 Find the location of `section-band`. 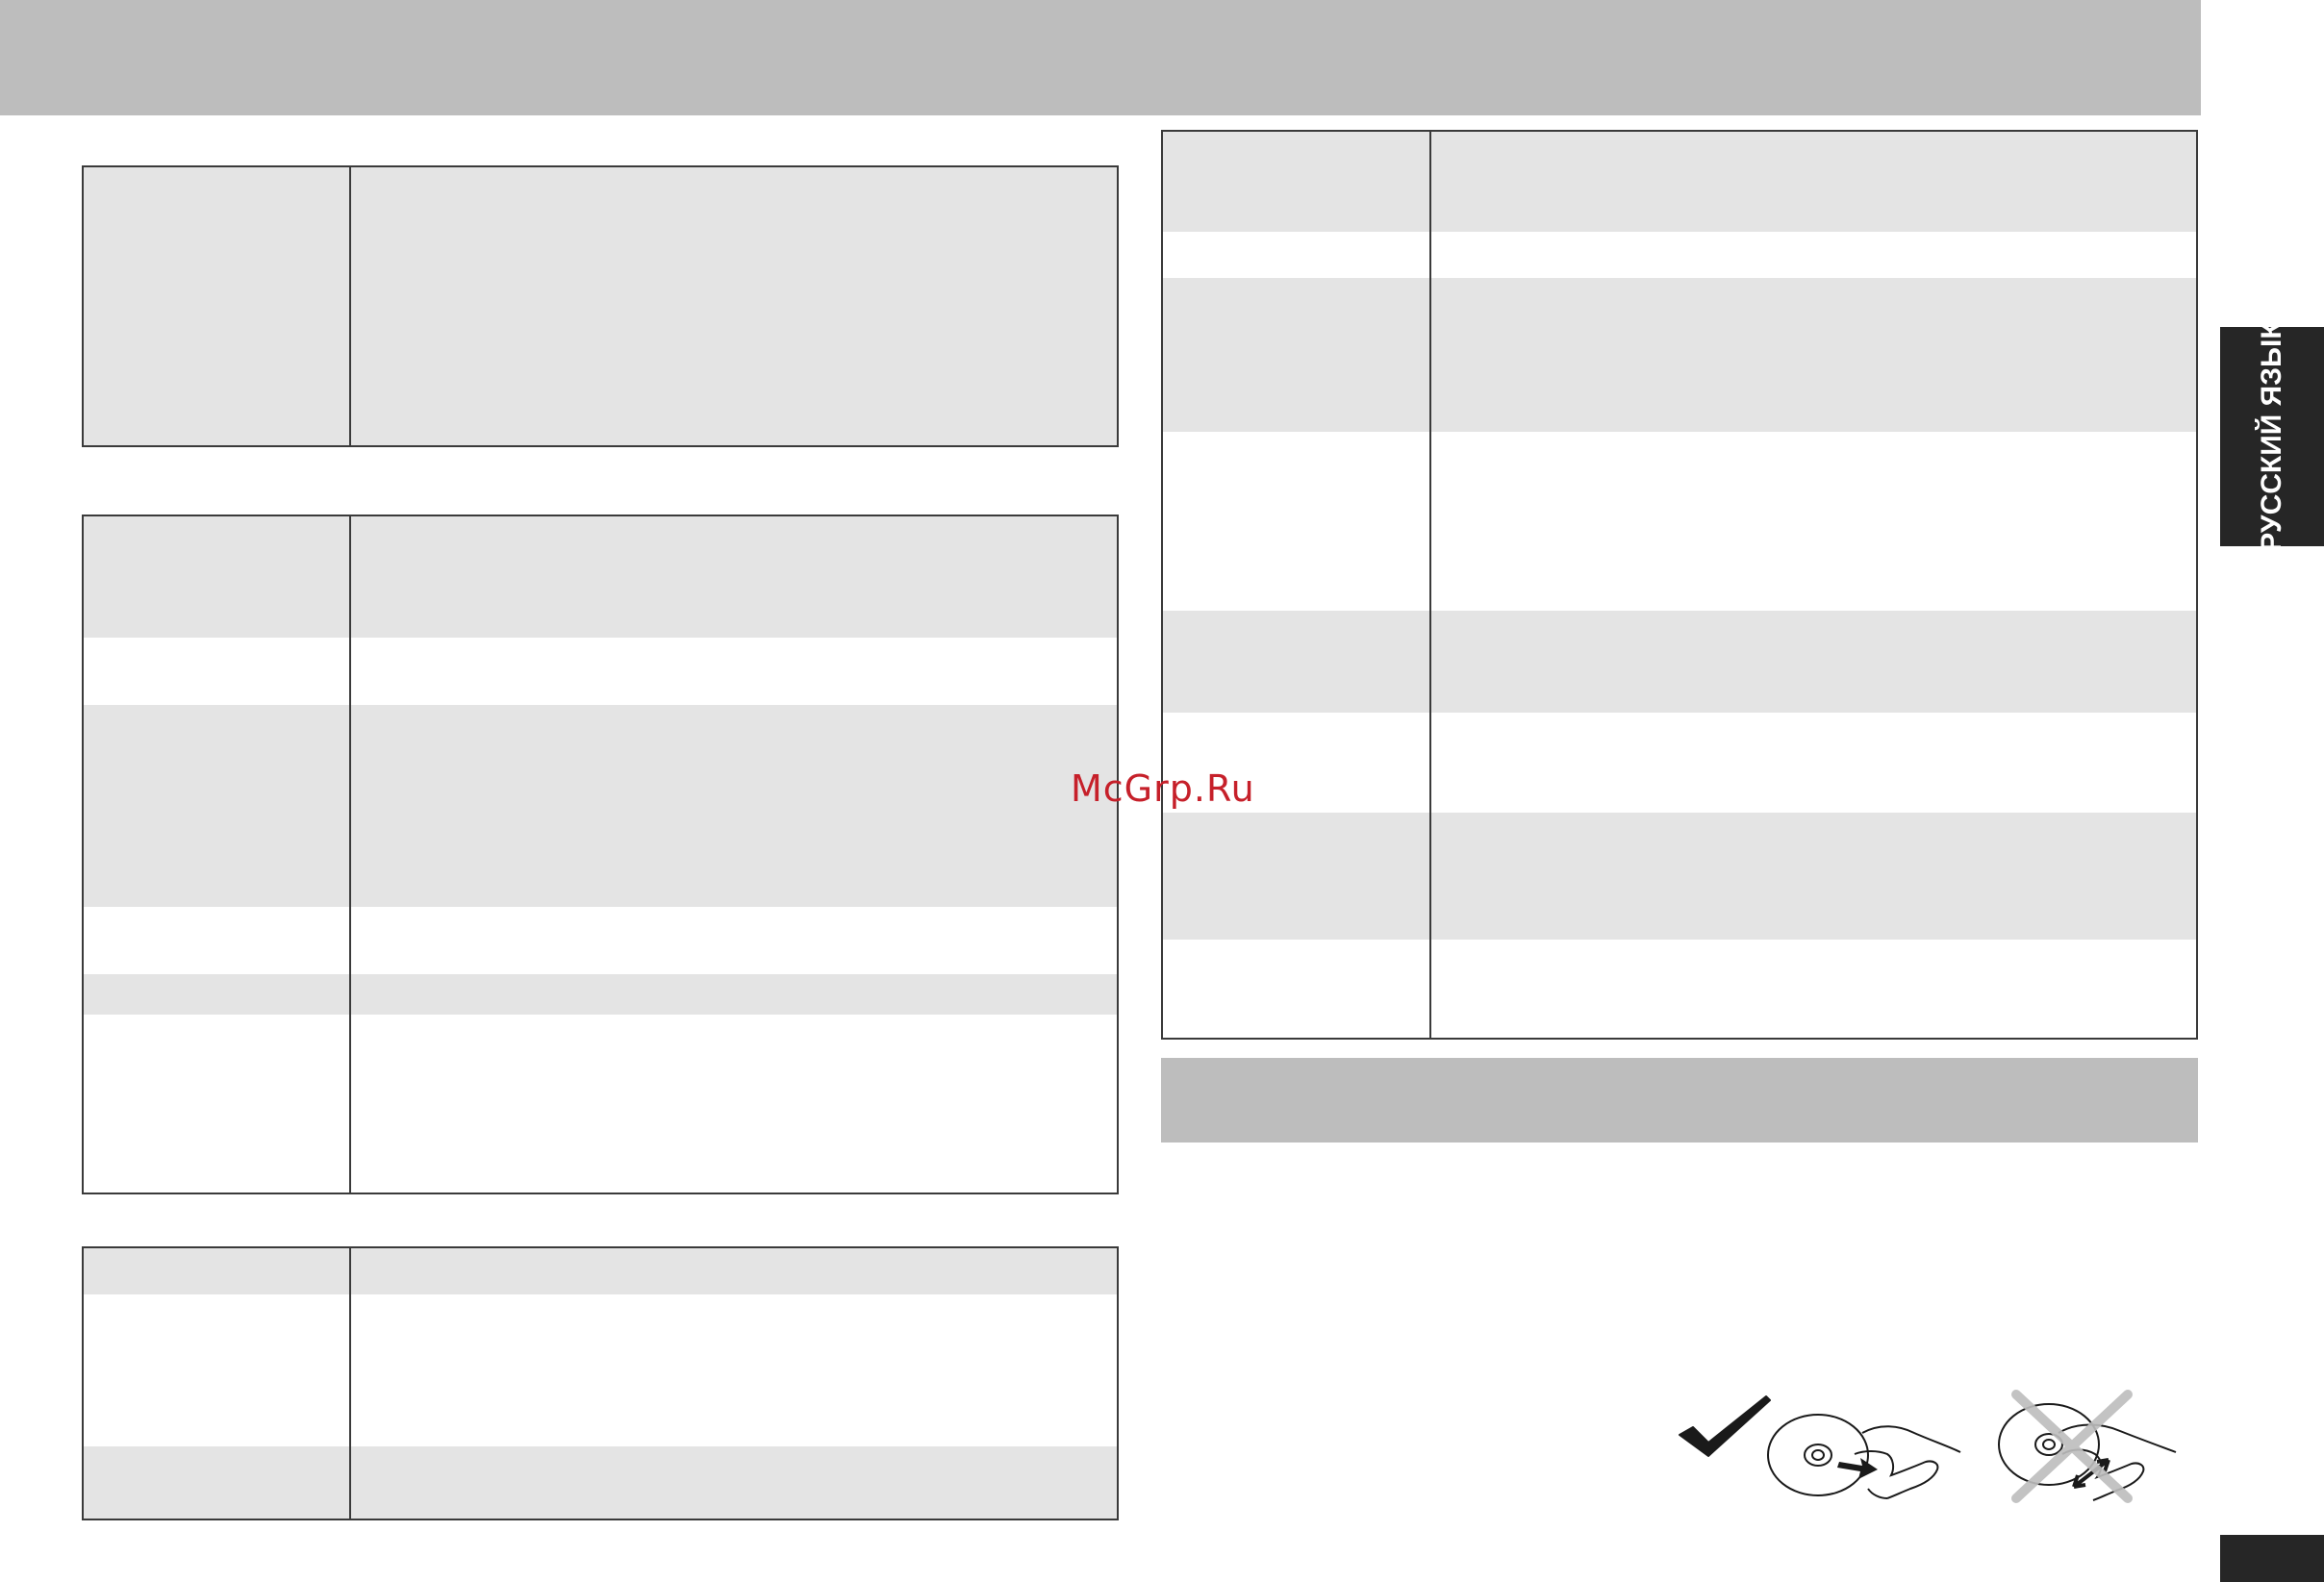

section-band is located at coordinates (1679, 1100).